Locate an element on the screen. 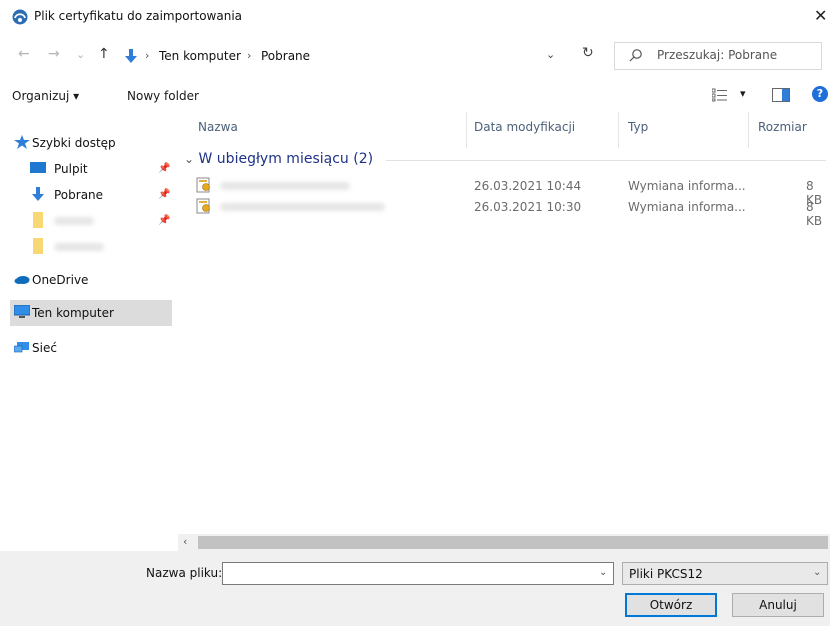 The image size is (830, 626). nav-item-this-pc: Ten komputer is located at coordinates (91, 313).